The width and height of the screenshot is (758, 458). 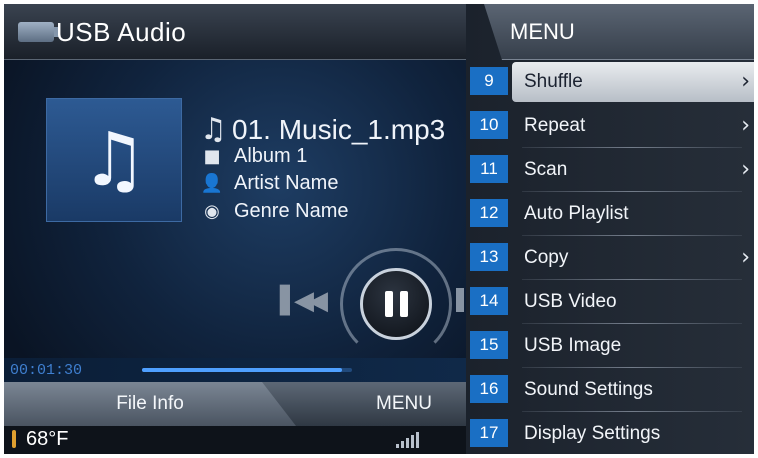 I want to click on callout-number-badge: 10, so click(x=489, y=125).